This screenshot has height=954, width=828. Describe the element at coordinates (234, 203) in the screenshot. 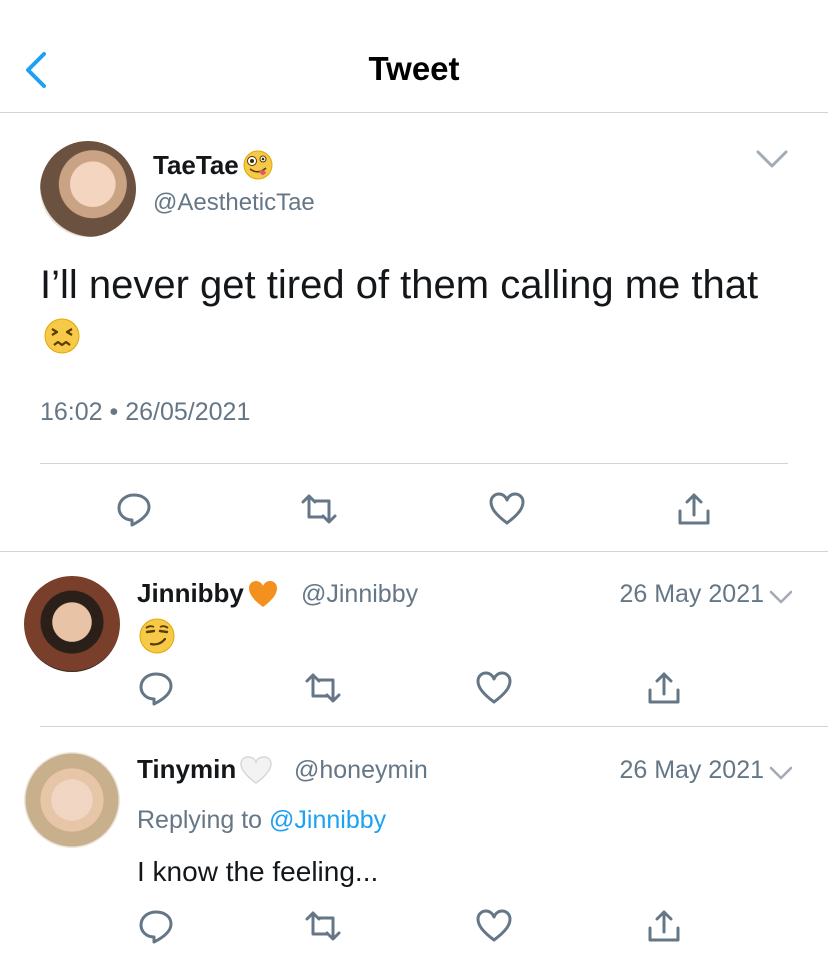

I see `author-handle: @AestheticTae` at that location.